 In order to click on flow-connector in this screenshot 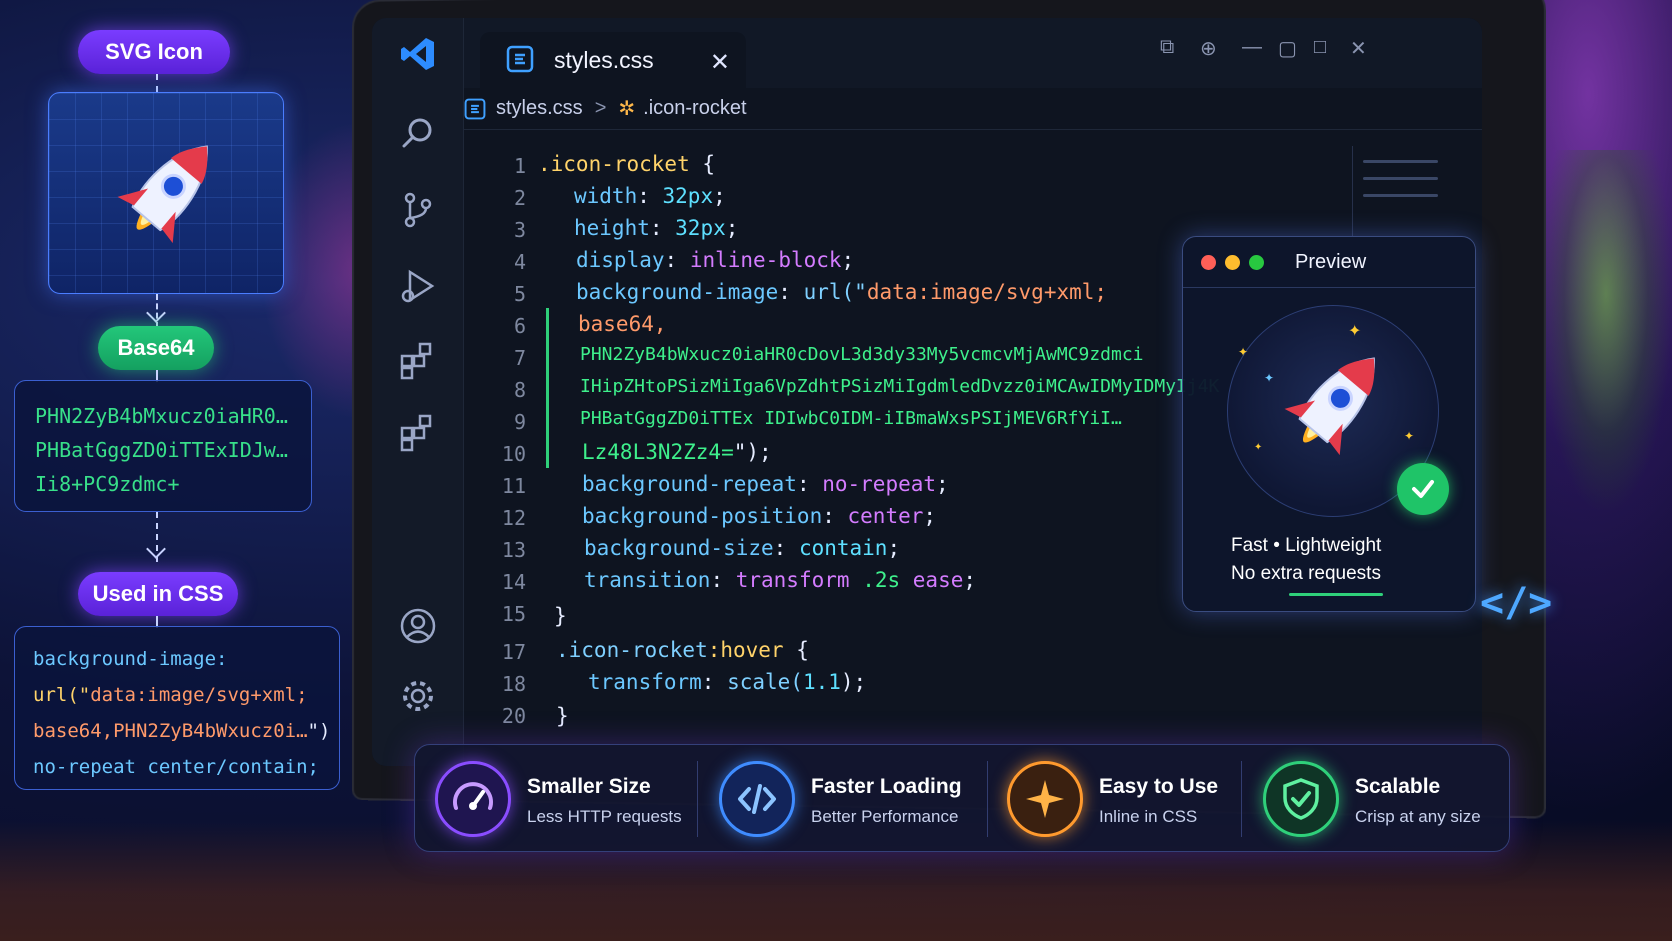, I will do `click(157, 83)`.